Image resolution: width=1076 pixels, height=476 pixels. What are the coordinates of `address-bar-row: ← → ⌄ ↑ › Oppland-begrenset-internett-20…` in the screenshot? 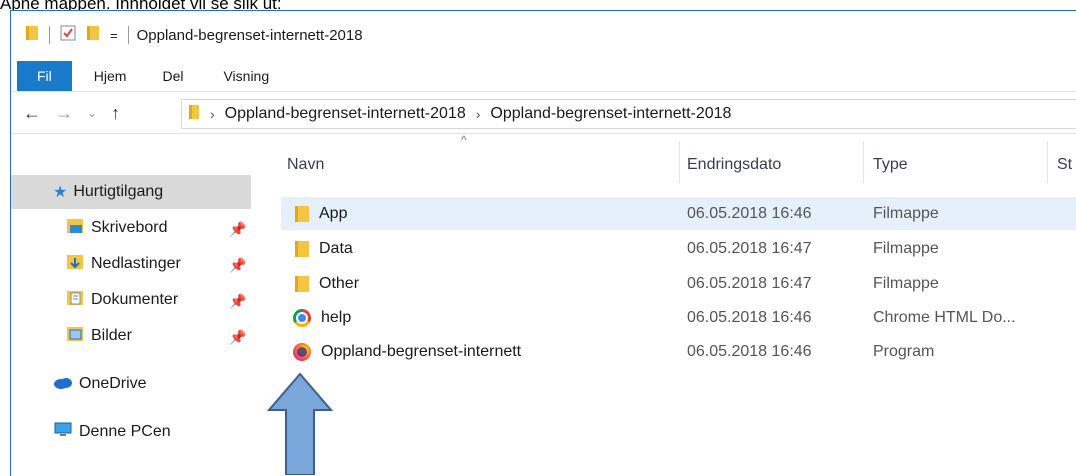 It's located at (543, 113).